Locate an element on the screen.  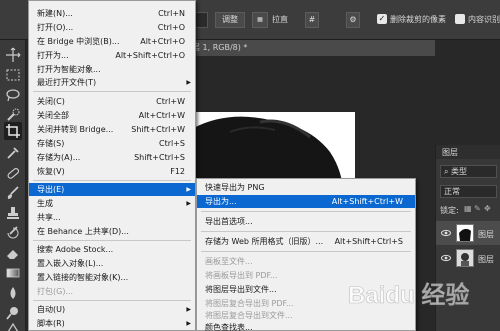
tab-layers: 图层 is located at coordinates (450, 152).